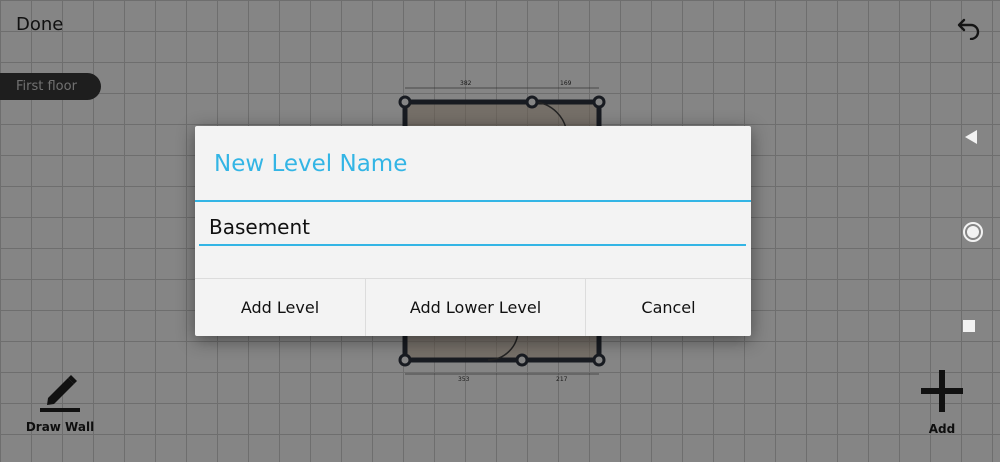 The width and height of the screenshot is (1000, 462). What do you see at coordinates (473, 201) in the screenshot?
I see `title-divider` at bounding box center [473, 201].